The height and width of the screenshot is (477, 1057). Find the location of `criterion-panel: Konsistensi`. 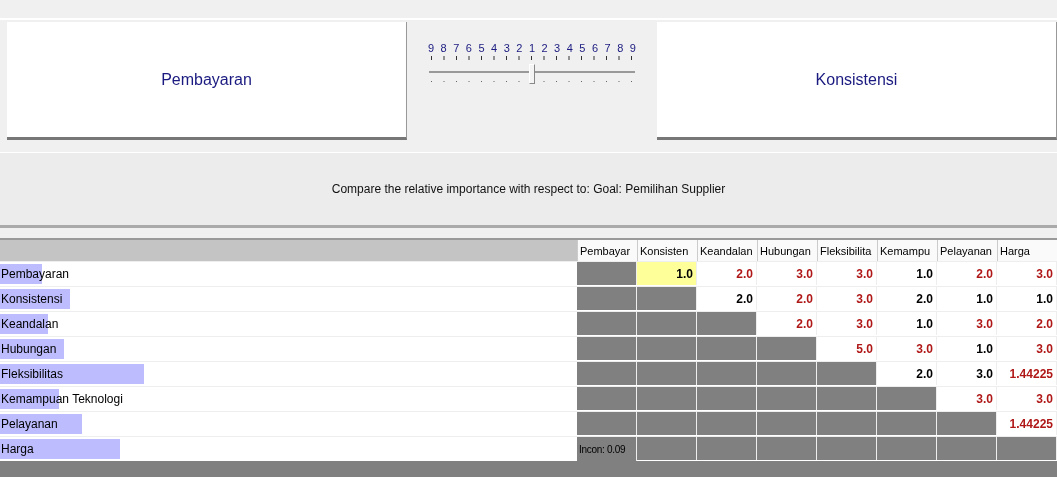

criterion-panel: Konsistensi is located at coordinates (857, 81).